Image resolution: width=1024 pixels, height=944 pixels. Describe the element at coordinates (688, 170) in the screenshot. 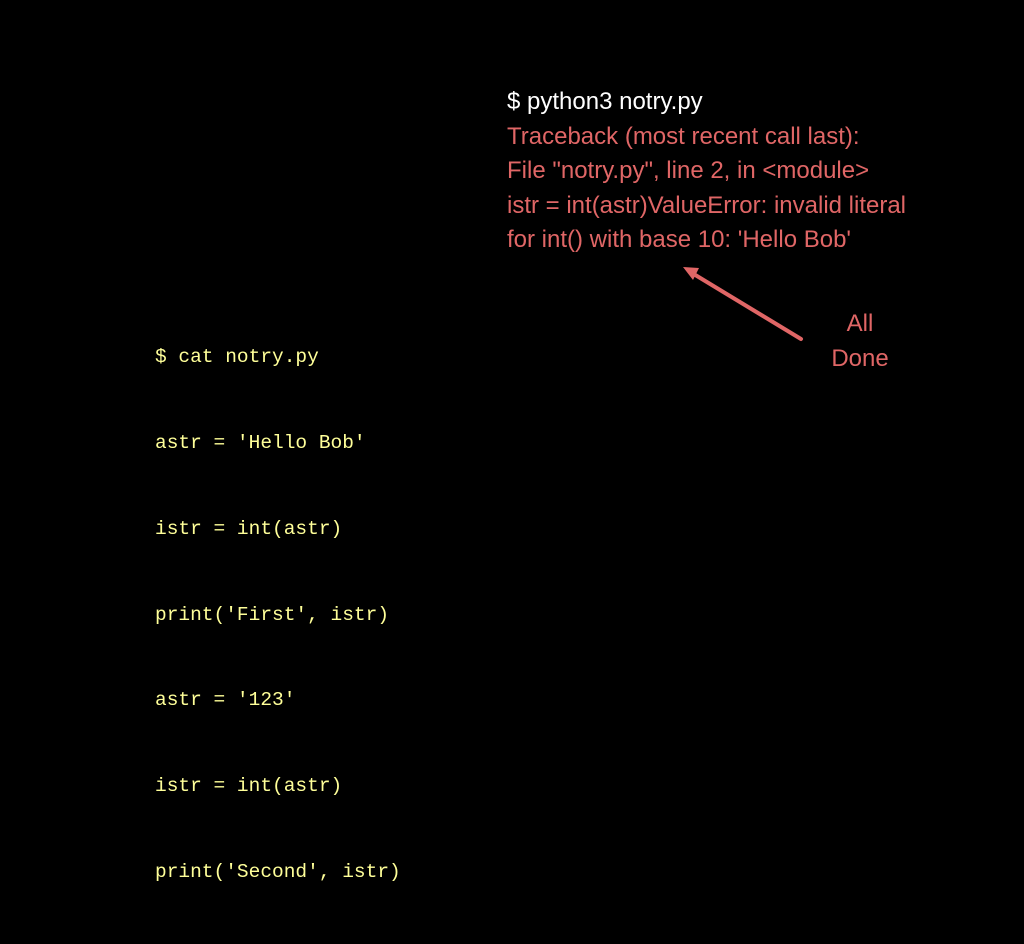

I see `file-location-line: File "notry.py", line 2, in <module>` at that location.